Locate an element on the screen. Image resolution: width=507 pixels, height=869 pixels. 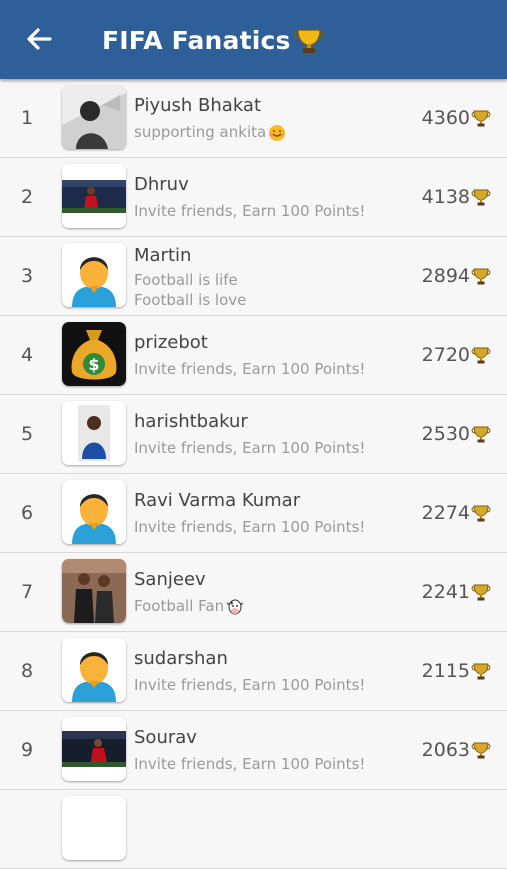
cow-face-icon is located at coordinates (235, 606).